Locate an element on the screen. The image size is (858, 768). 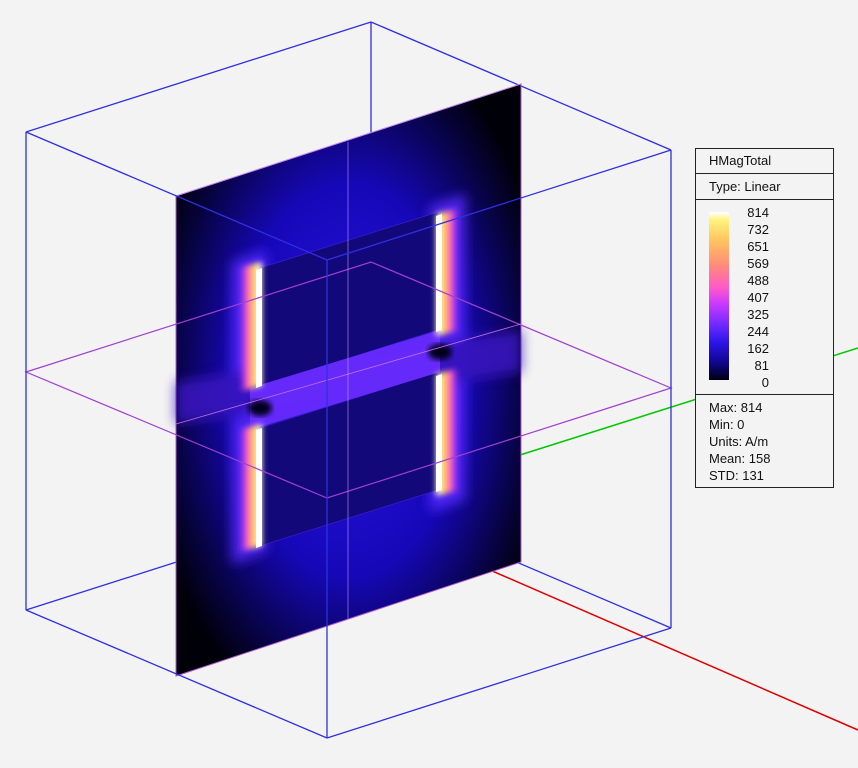
legend-tick: 732 is located at coordinates (758, 229).